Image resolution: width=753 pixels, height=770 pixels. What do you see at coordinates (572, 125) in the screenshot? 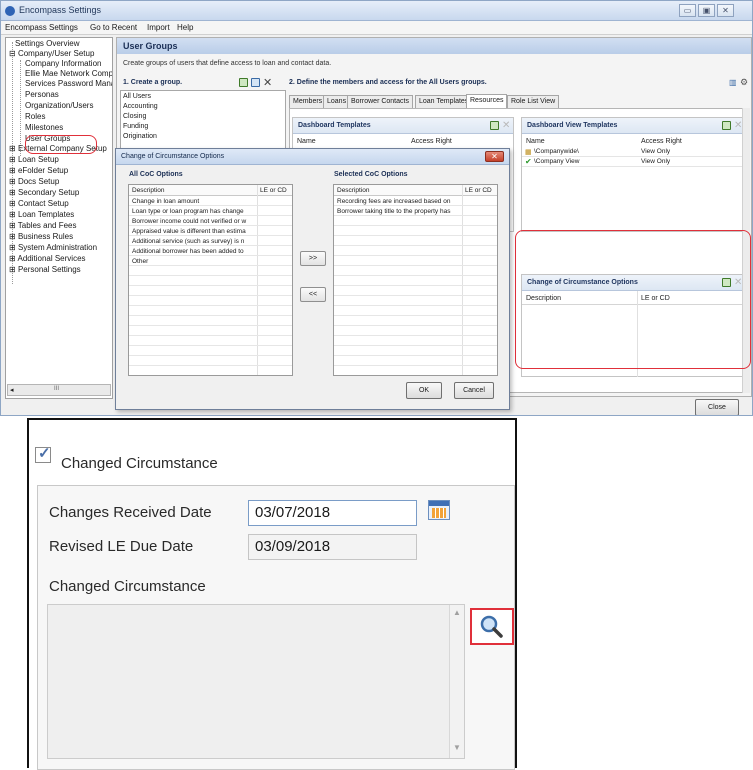
I see `dashboard-view-templates-title: Dashboard View Templates` at bounding box center [572, 125].